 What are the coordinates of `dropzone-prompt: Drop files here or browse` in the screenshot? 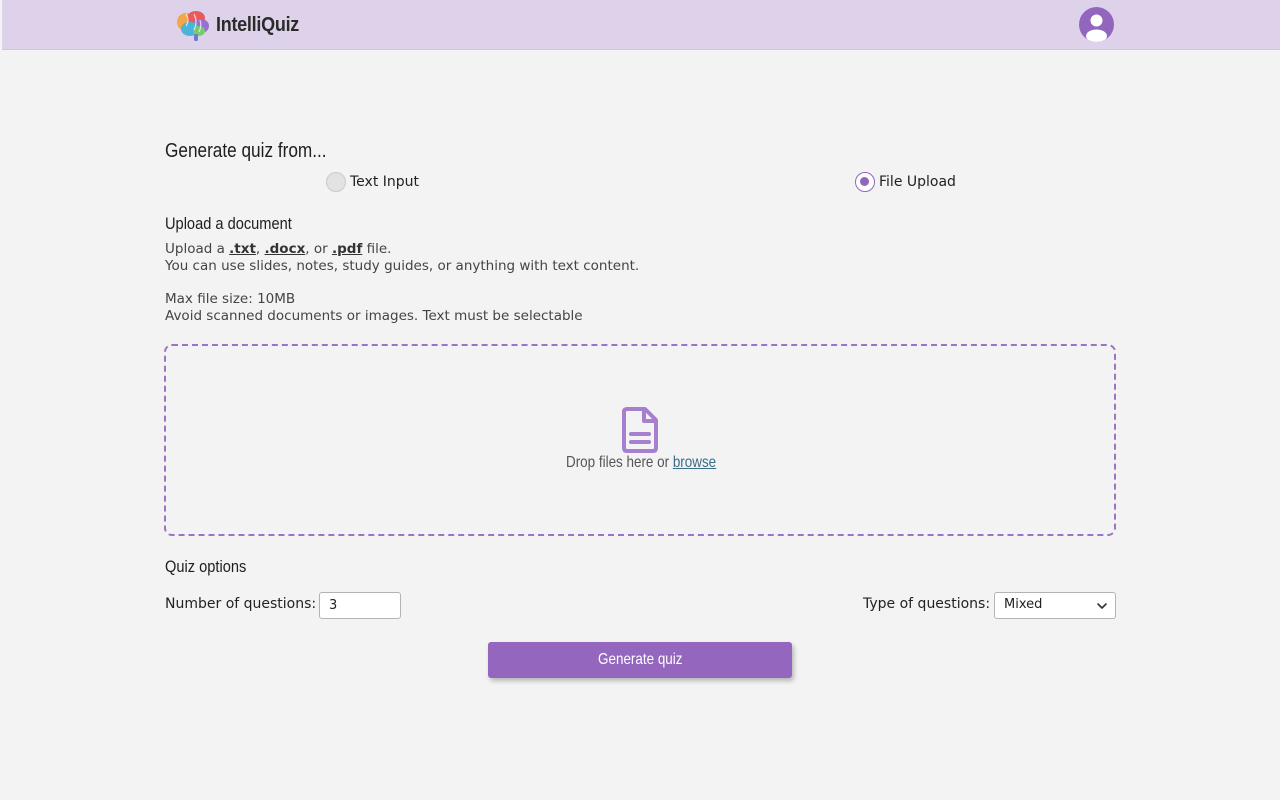 It's located at (641, 463).